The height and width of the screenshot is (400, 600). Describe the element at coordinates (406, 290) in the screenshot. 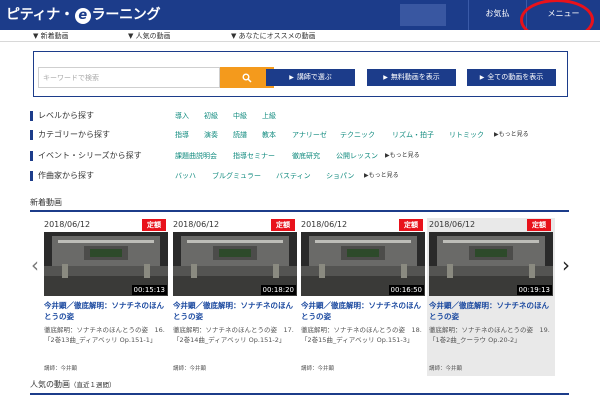

I see `video-duration: 00:16:50` at that location.